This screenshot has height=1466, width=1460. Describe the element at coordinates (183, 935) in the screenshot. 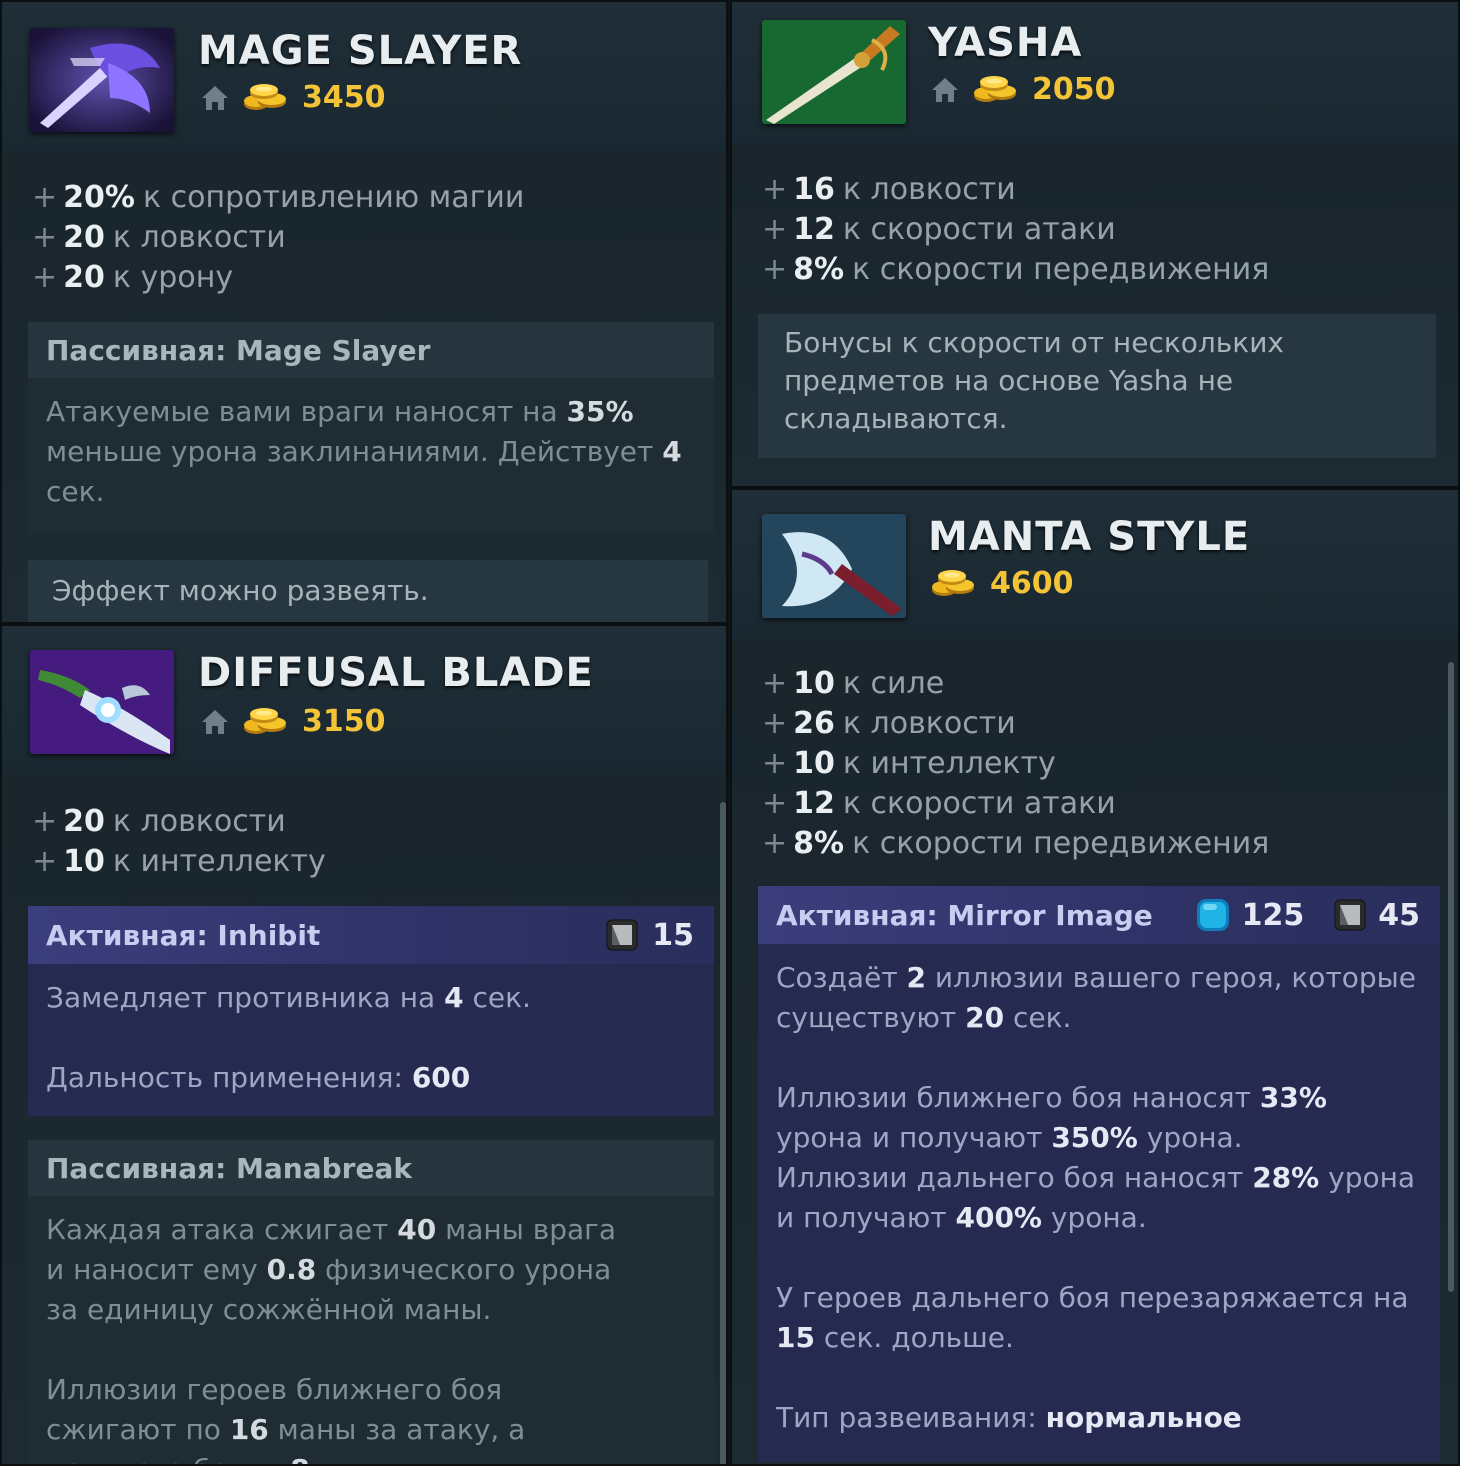

I see `active-ability-name: Активная: Inhibit` at that location.